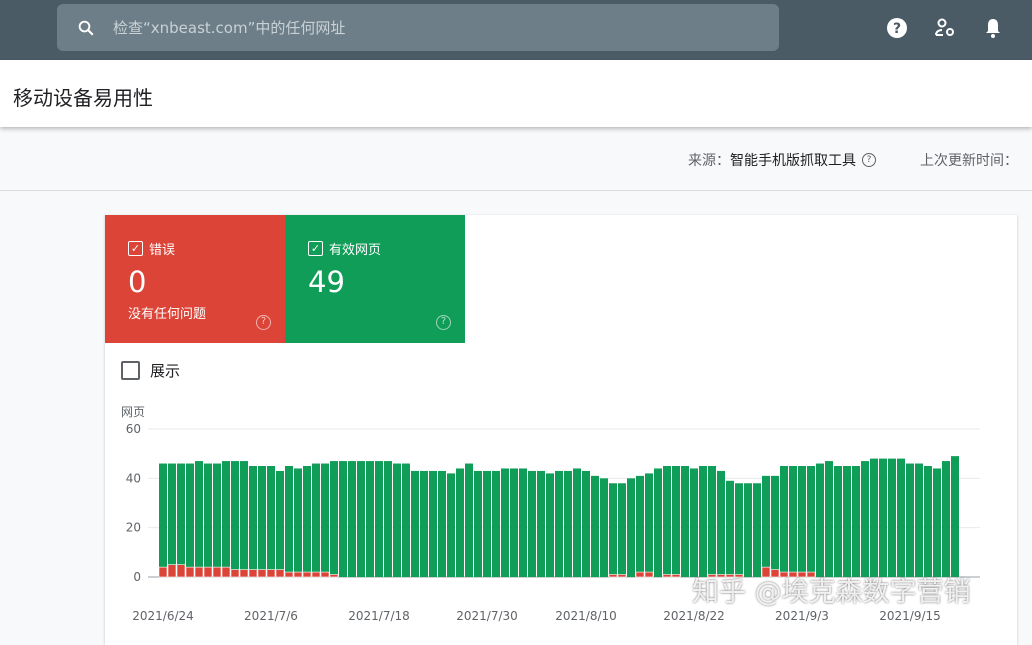  I want to click on y-tick-label: 60, so click(133, 429).